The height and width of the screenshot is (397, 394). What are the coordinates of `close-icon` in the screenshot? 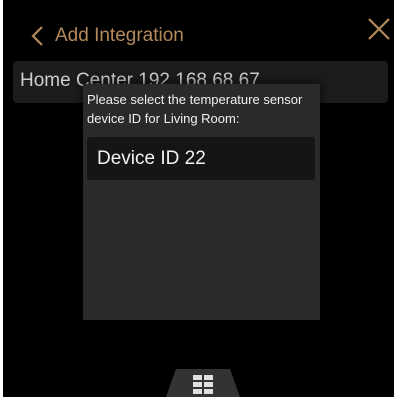 It's located at (379, 29).